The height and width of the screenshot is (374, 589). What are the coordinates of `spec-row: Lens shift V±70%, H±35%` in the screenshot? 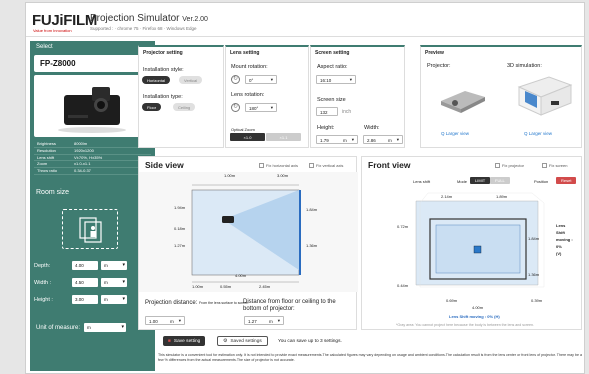 It's located at (92, 158).